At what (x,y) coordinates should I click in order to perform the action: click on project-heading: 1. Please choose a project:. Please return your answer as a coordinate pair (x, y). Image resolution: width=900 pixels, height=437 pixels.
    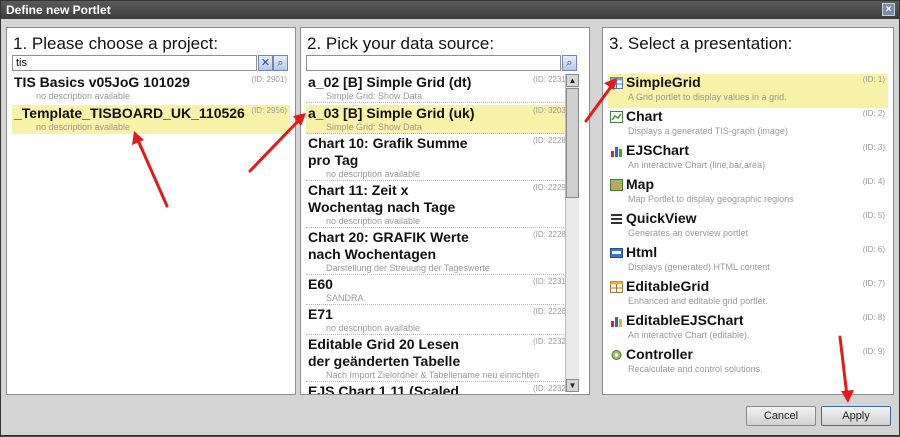
    Looking at the image, I should click on (116, 43).